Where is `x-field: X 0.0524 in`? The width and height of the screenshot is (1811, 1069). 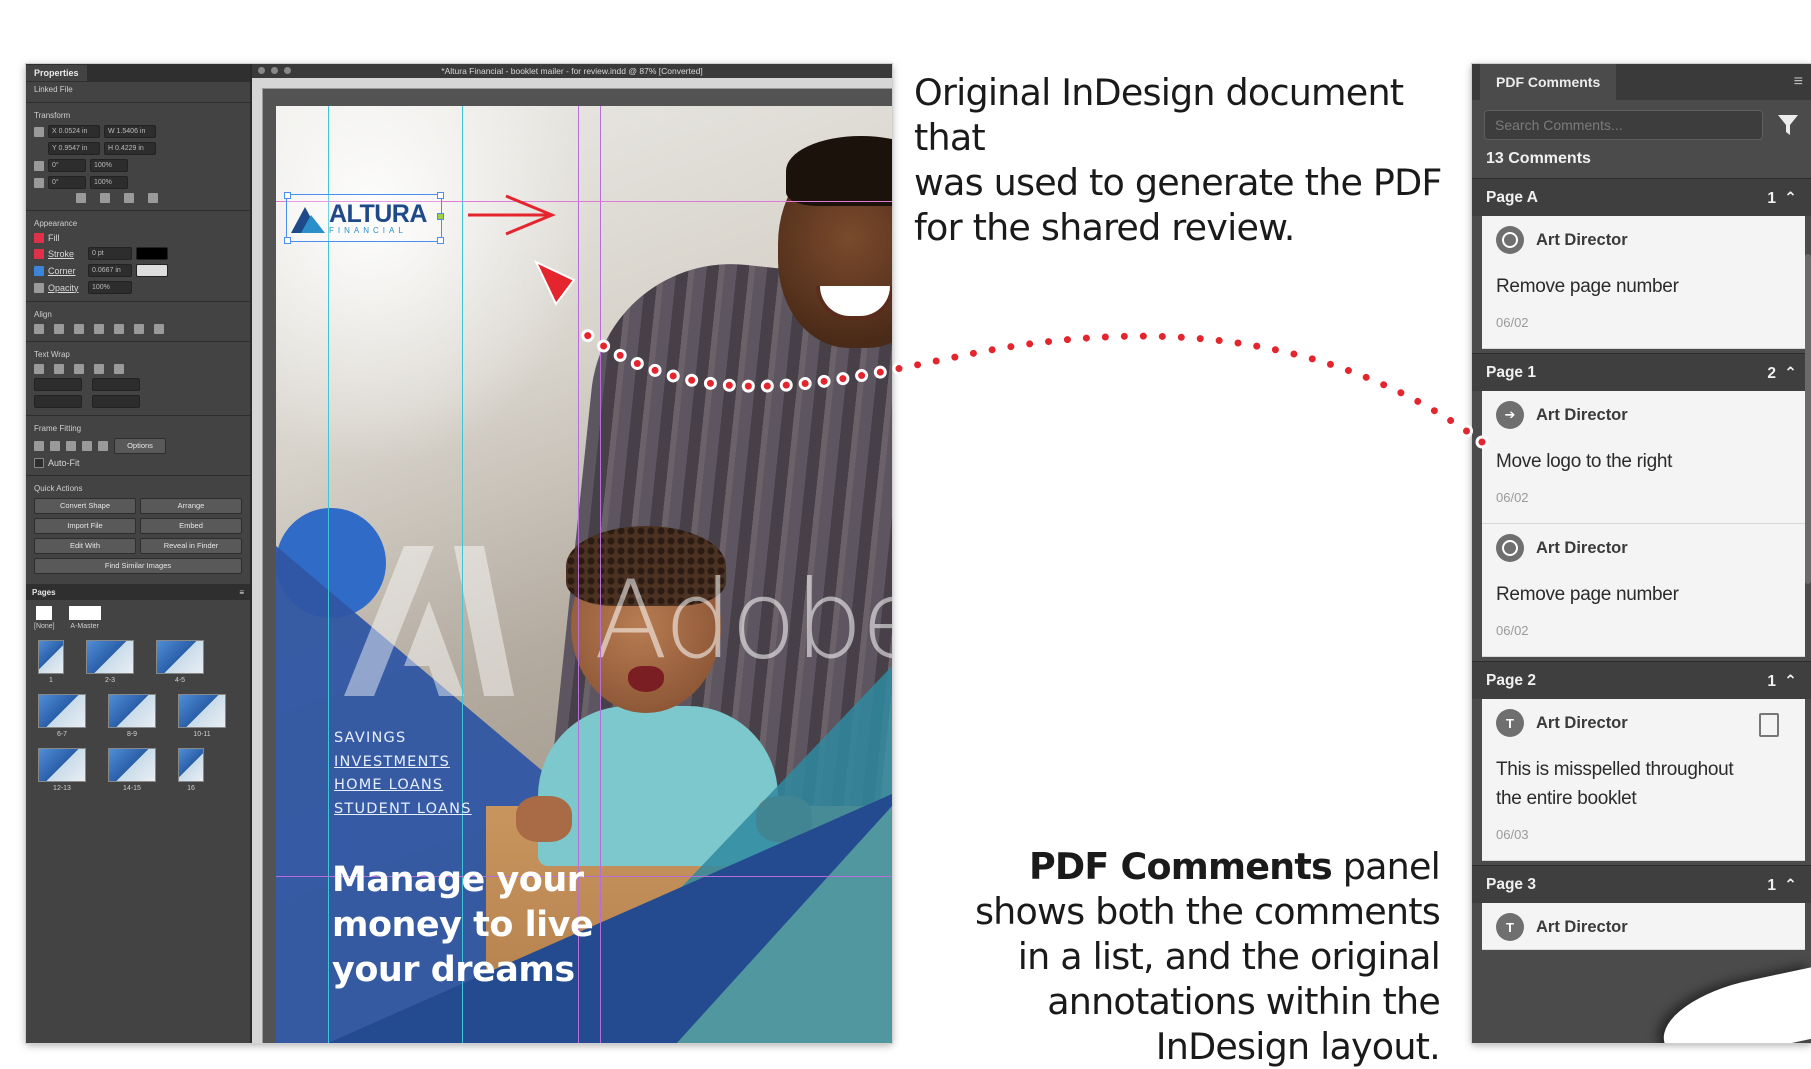
x-field: X 0.0524 in is located at coordinates (74, 131).